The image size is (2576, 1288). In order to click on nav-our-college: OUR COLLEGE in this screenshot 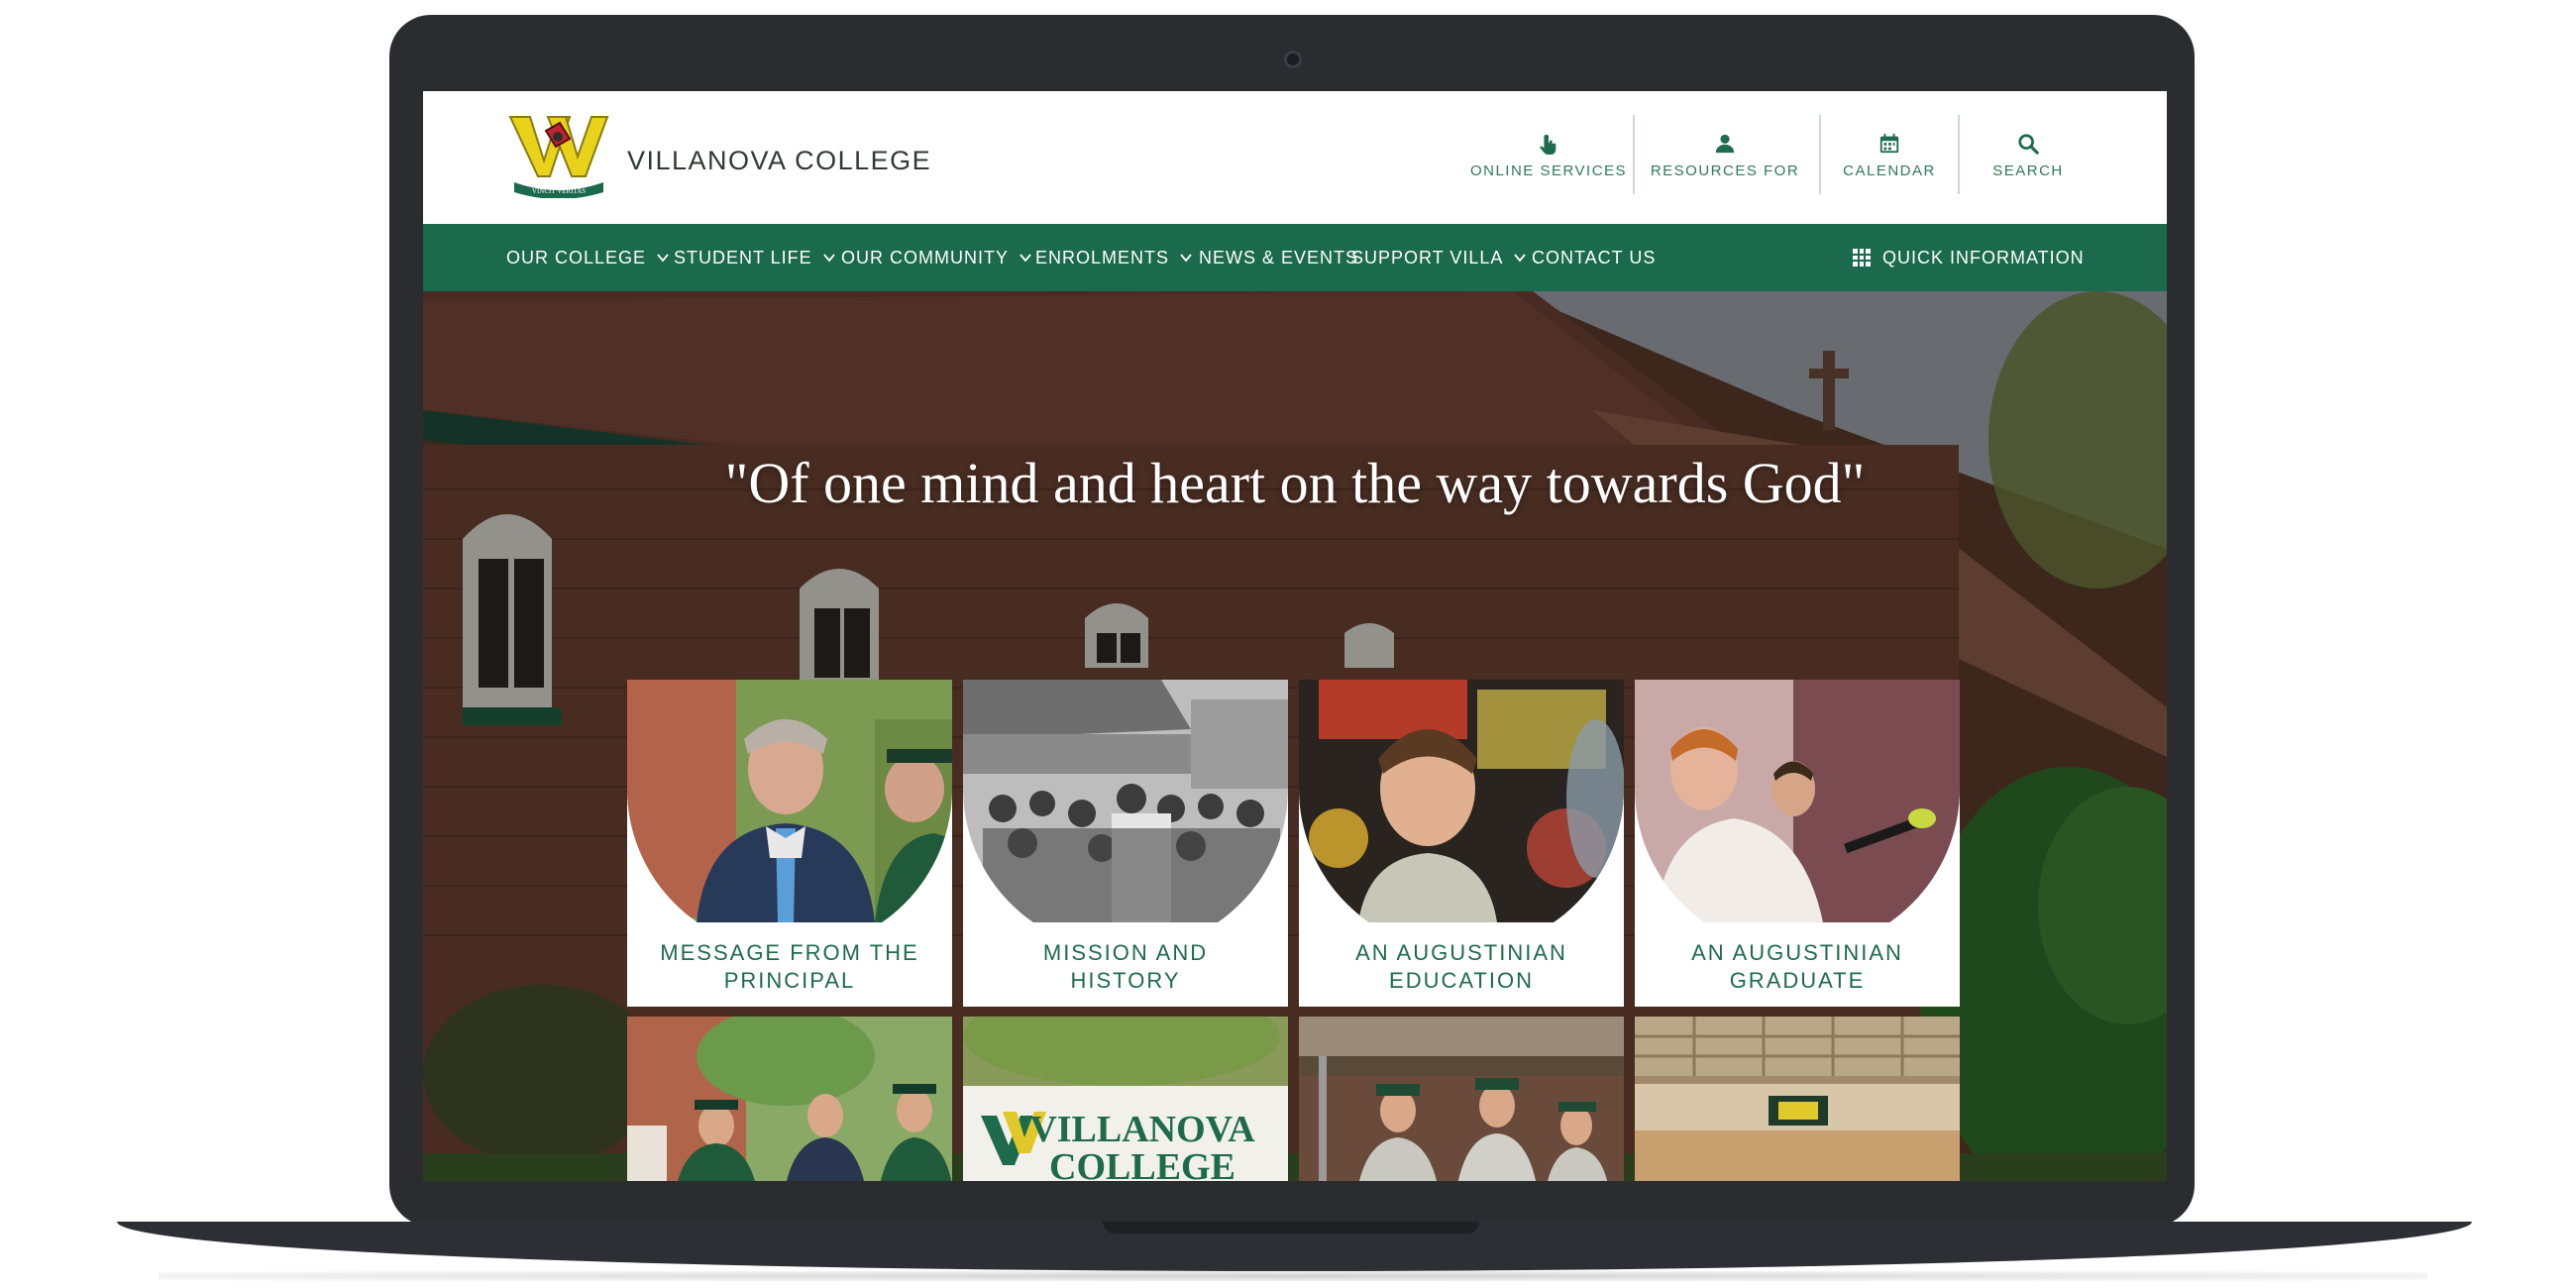, I will do `click(588, 258)`.